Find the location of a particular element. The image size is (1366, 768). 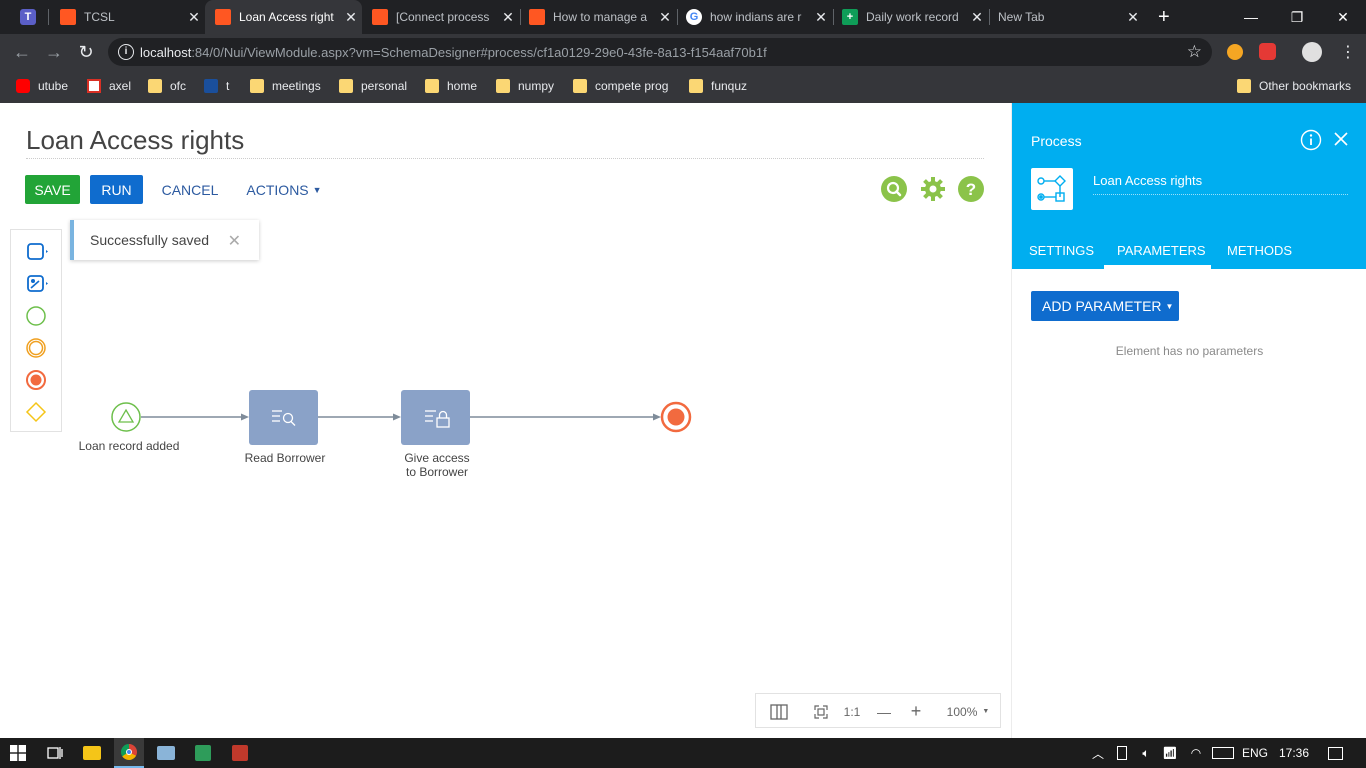

bookmark-personal: personal is located at coordinates (373, 86).